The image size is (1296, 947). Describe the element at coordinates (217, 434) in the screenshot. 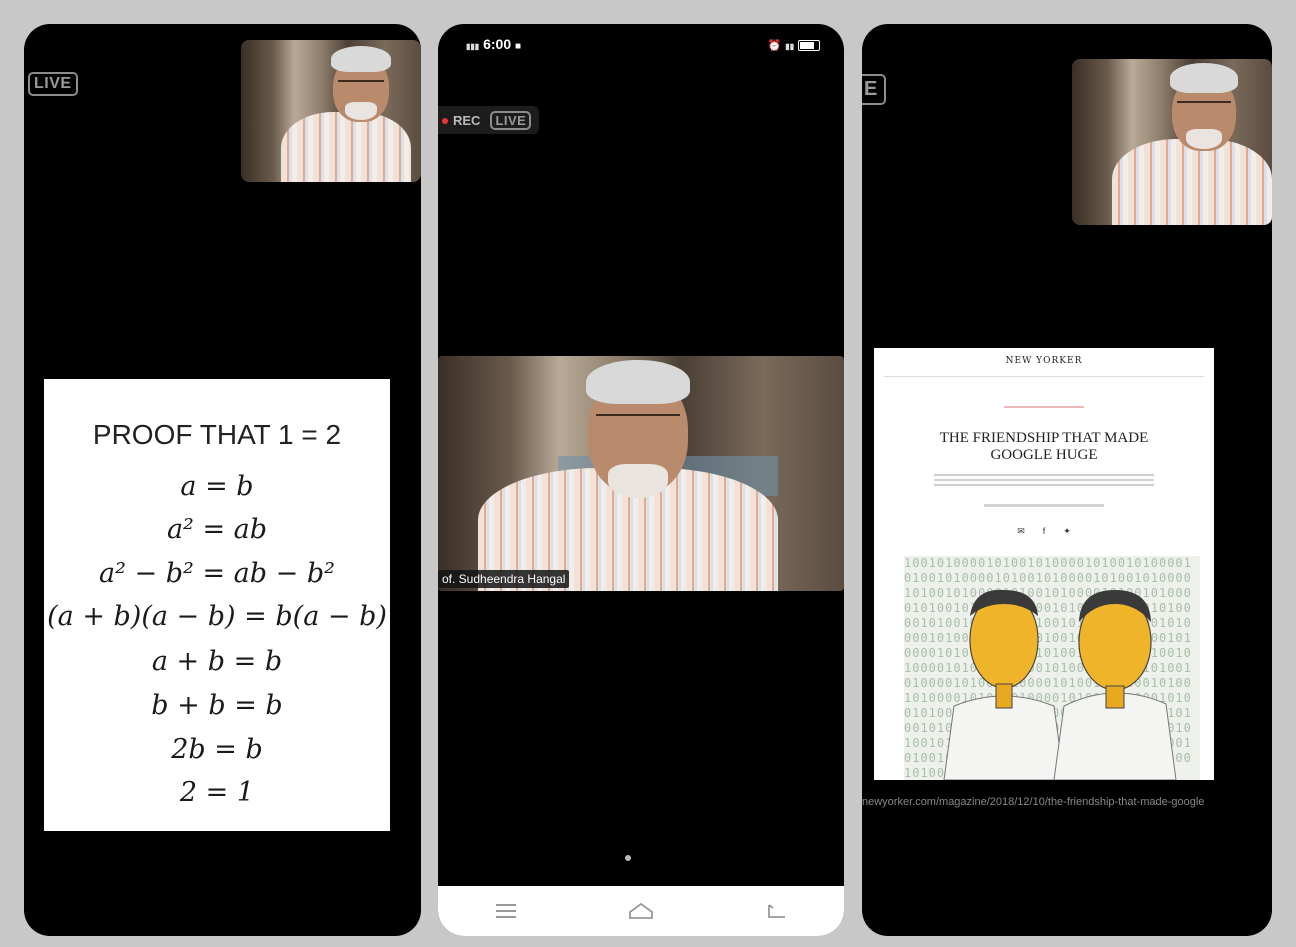

I see `proof-title: PROOF THAT 1 = 2` at that location.